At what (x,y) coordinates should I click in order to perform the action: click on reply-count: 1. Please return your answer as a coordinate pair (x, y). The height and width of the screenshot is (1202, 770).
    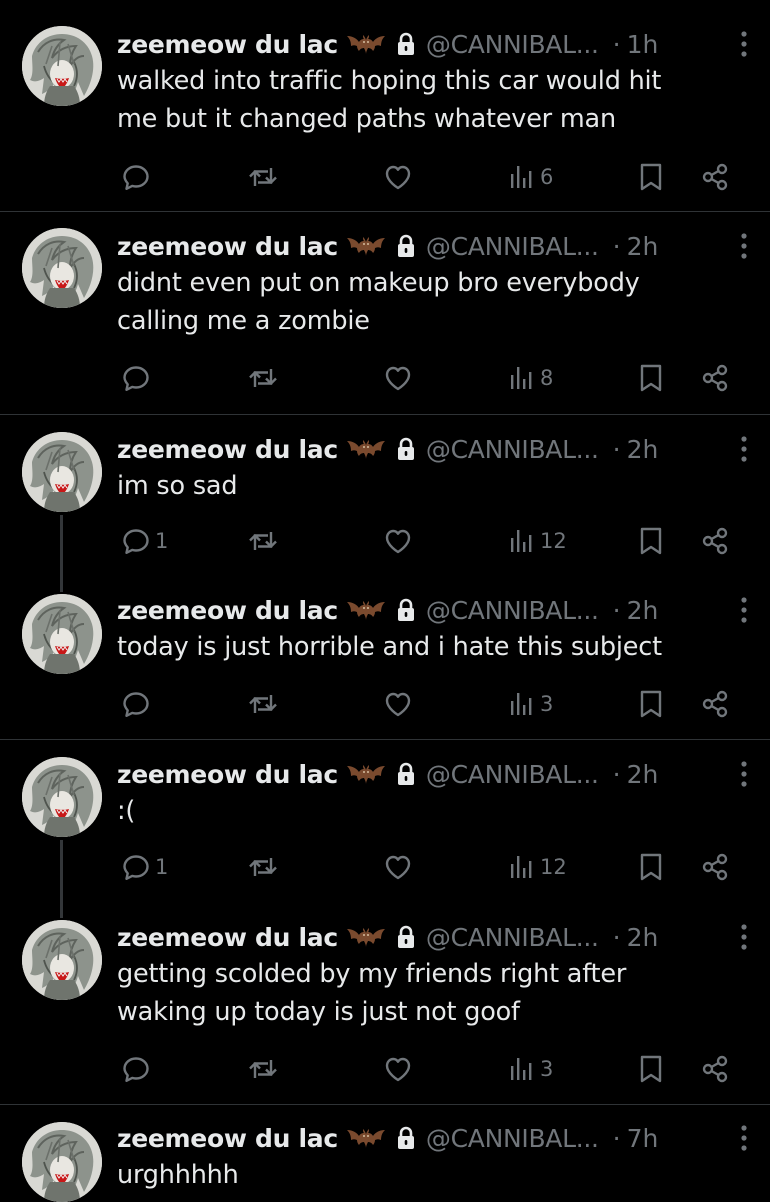
    Looking at the image, I should click on (162, 867).